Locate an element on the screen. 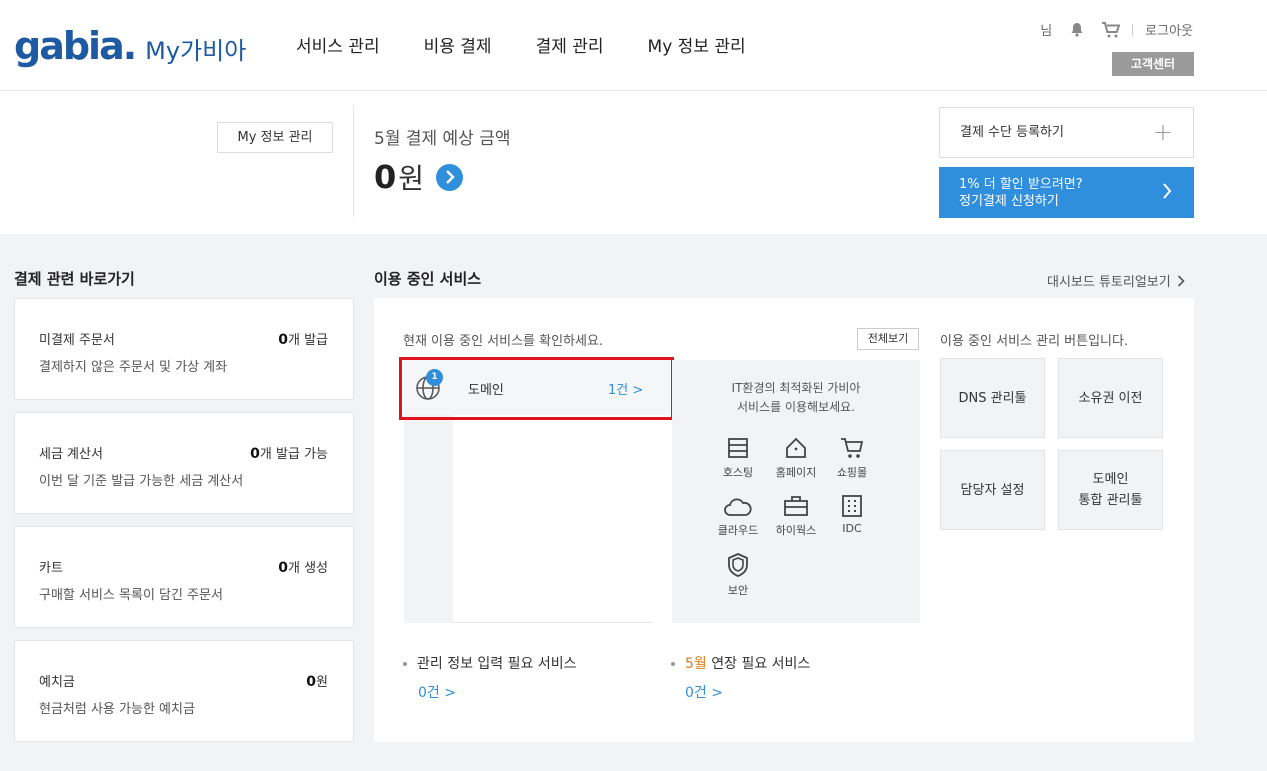 This screenshot has width=1267, height=771. card-deposit: 예치금 0원 현금처럼 사용 가능한 예치금 is located at coordinates (184, 691).